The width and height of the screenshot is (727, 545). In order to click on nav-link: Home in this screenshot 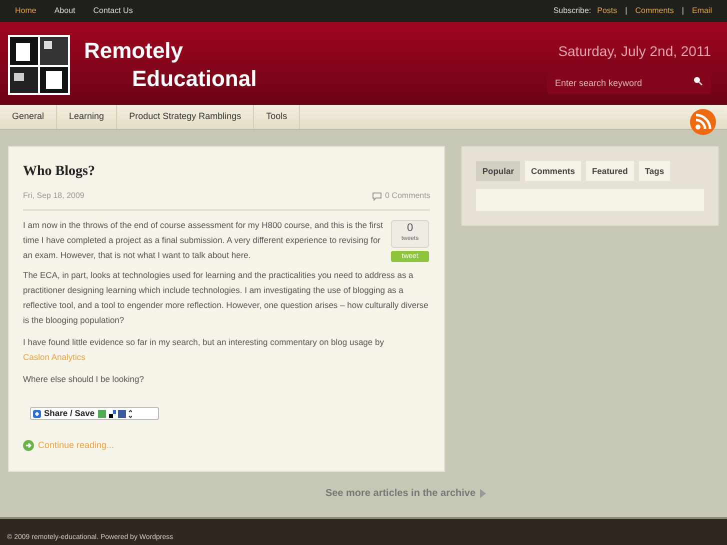, I will do `click(25, 11)`.